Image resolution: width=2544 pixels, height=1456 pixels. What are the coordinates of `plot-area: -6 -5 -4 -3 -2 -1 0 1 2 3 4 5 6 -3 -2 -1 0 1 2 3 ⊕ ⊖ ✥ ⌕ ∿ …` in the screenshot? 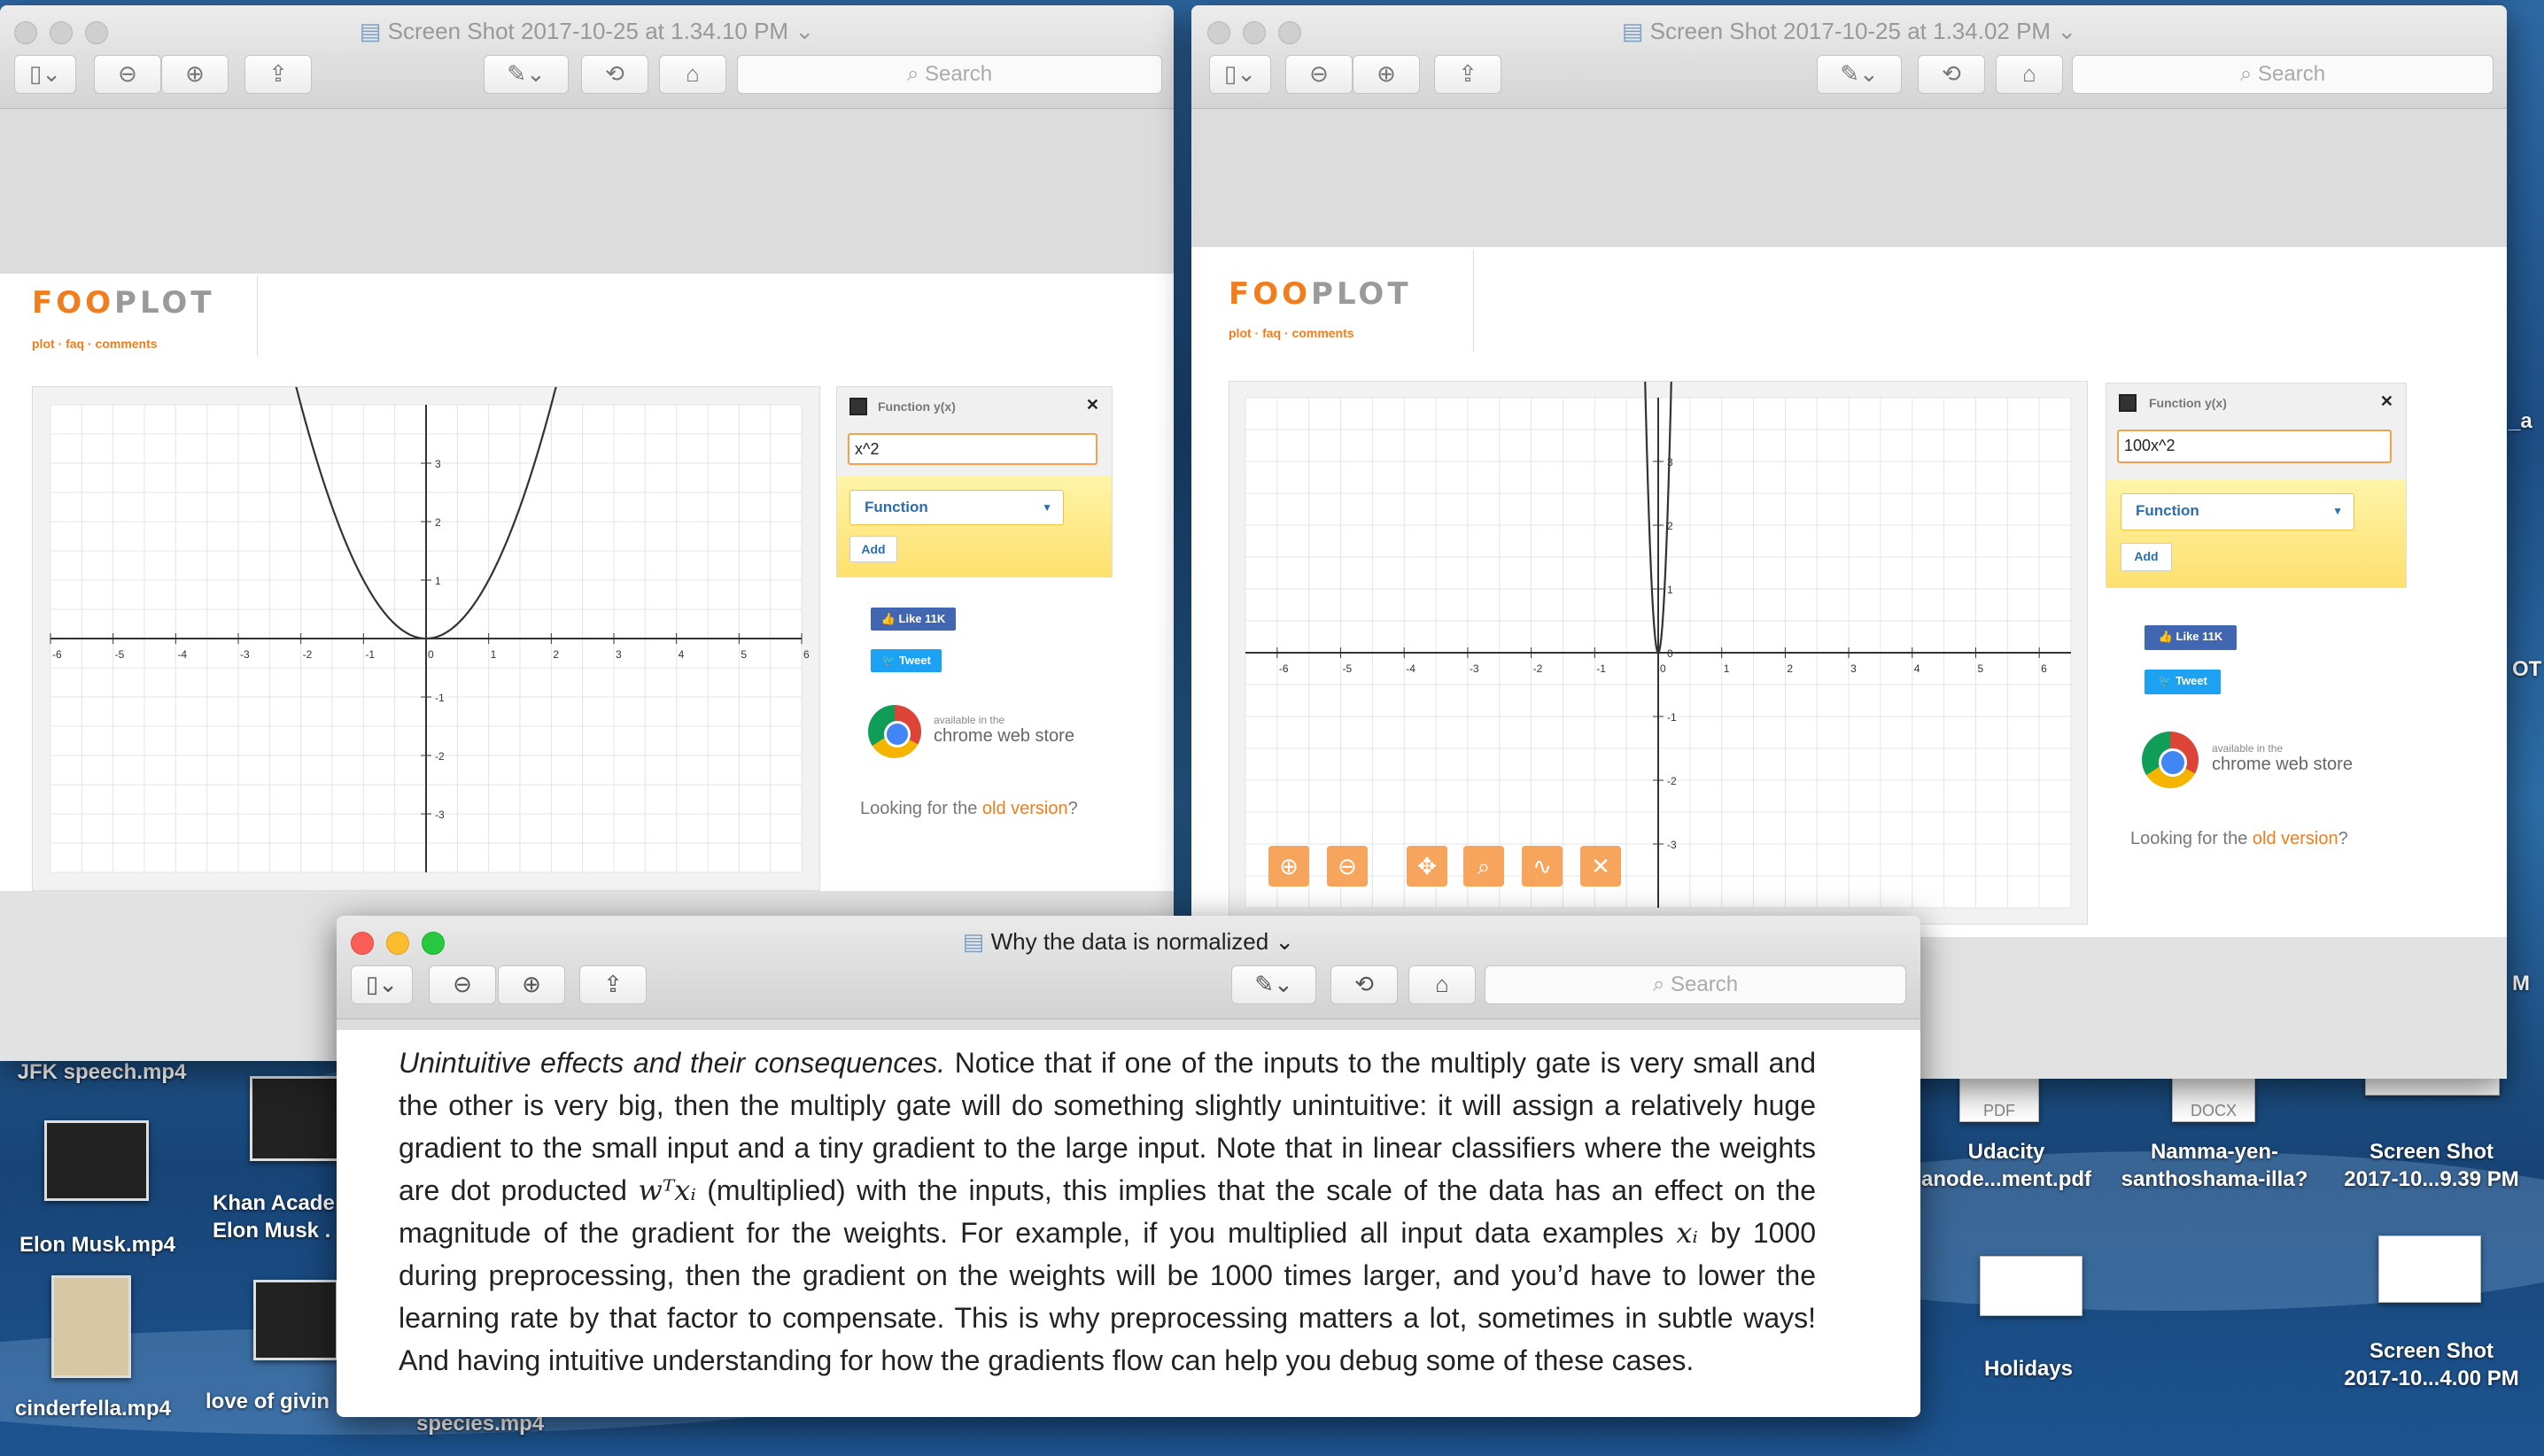 It's located at (1658, 646).